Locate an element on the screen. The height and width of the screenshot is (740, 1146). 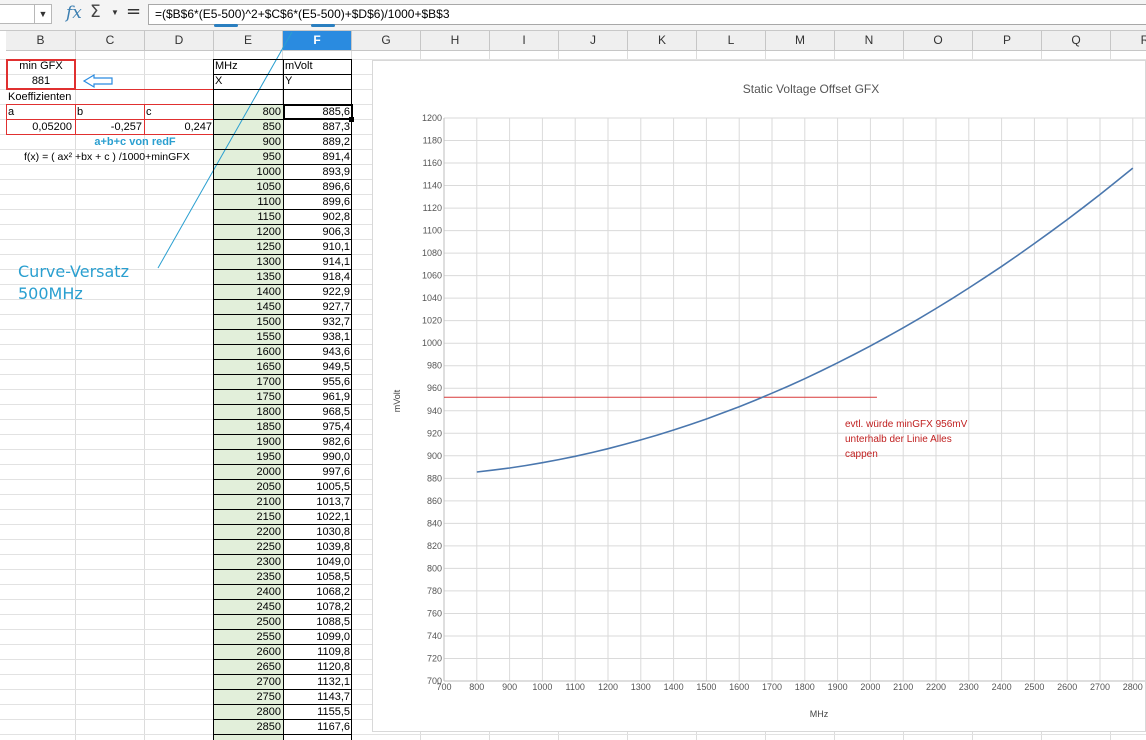
mhz-cell: 2700 is located at coordinates (247, 682).